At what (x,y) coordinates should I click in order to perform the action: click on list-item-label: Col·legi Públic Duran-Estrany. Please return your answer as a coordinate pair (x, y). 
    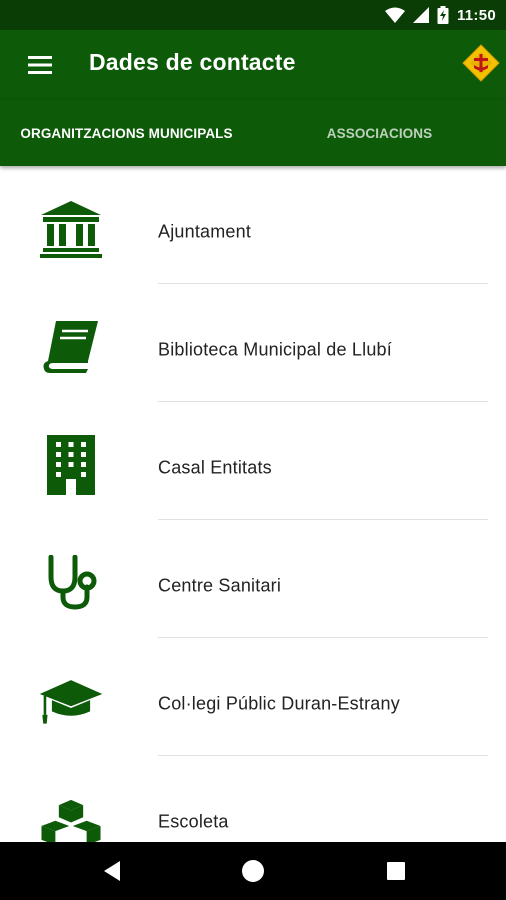
    Looking at the image, I should click on (279, 703).